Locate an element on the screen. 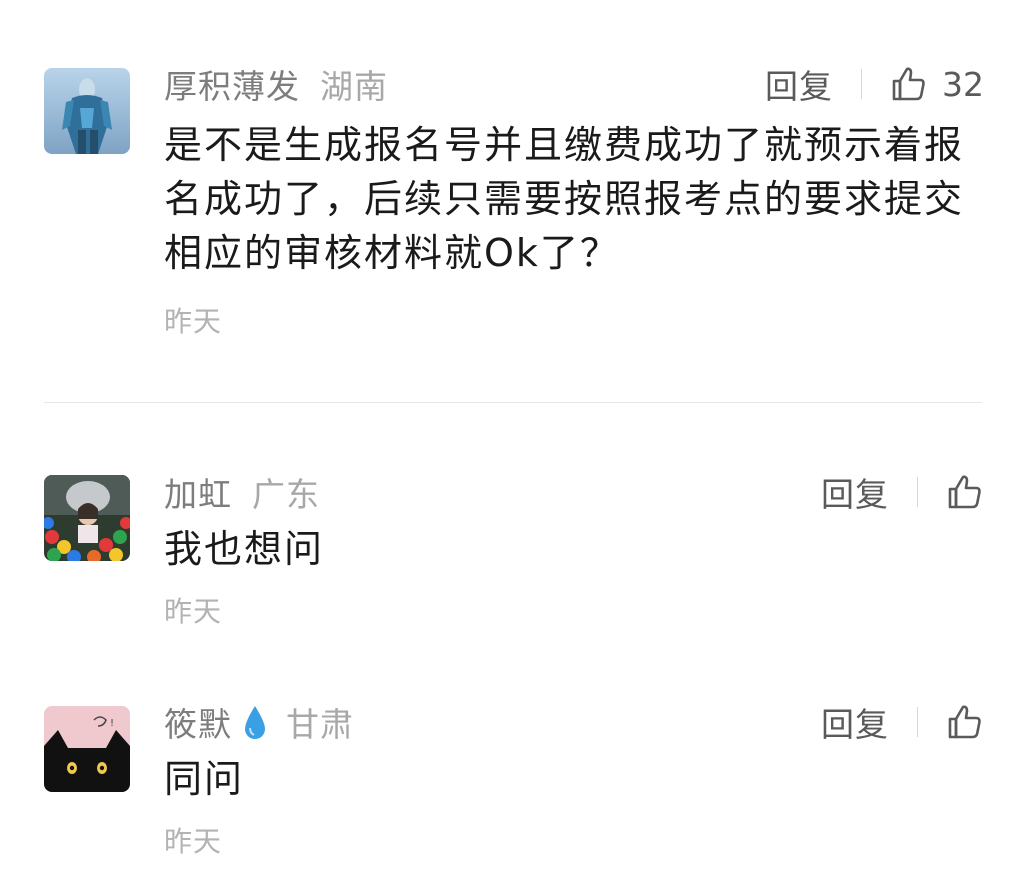  region-label: 广东 is located at coordinates (286, 494).